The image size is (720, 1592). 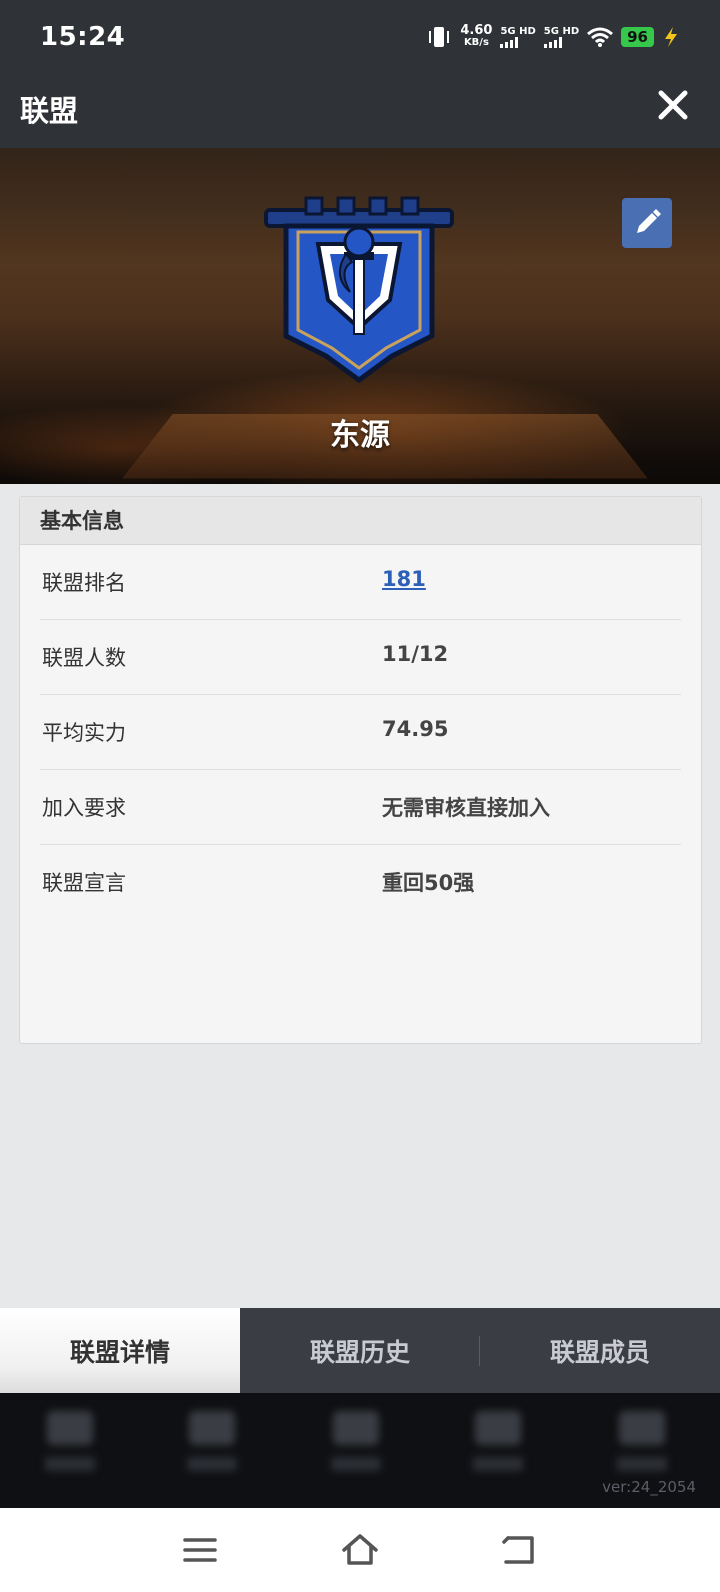 I want to click on close-icon, so click(x=673, y=105).